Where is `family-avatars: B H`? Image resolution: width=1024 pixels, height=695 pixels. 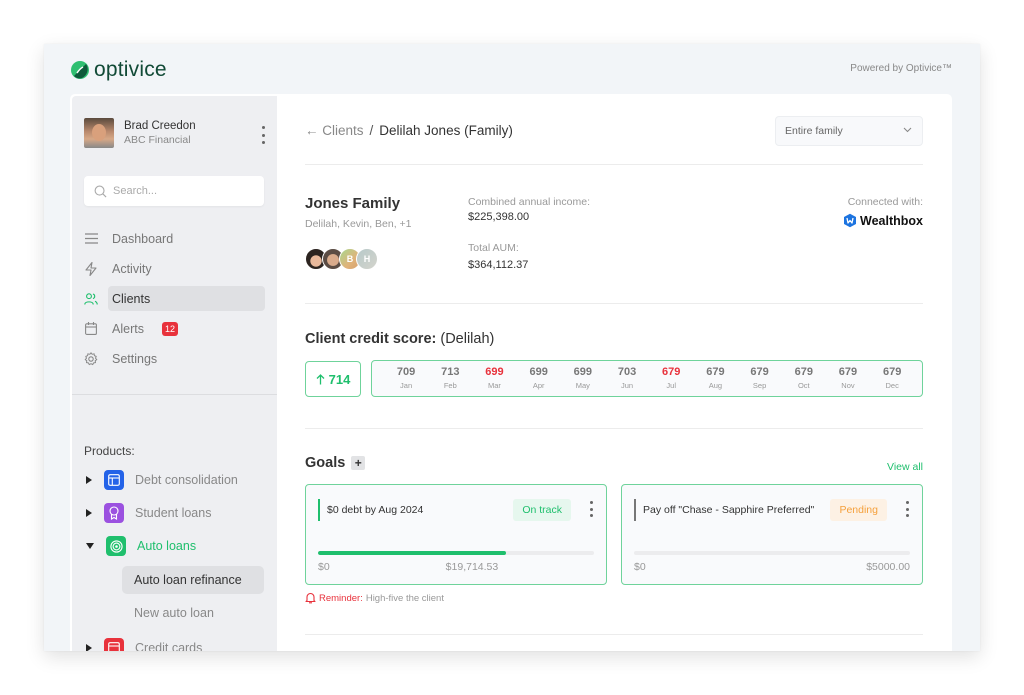
family-avatars: B H is located at coordinates (341, 259).